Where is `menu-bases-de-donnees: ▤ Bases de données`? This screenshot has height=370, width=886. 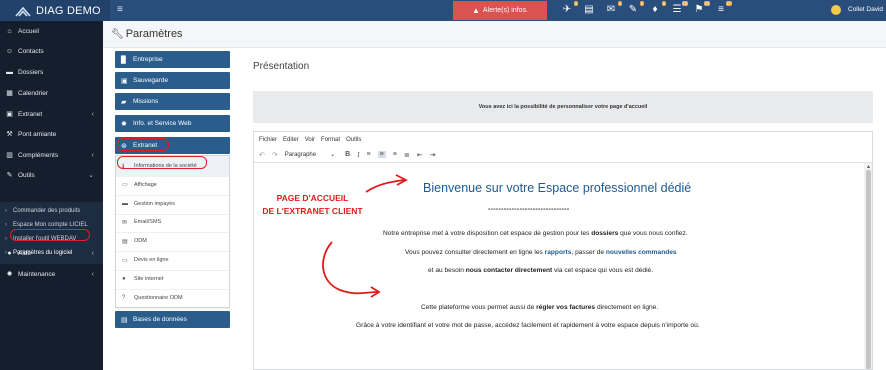 menu-bases-de-donnees: ▤ Bases de données is located at coordinates (172, 319).